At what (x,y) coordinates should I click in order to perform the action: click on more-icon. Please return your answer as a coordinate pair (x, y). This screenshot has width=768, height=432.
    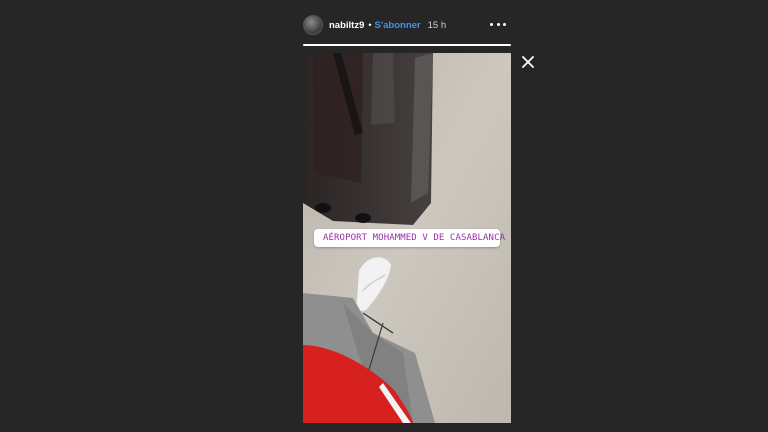
    Looking at the image, I should click on (498, 24).